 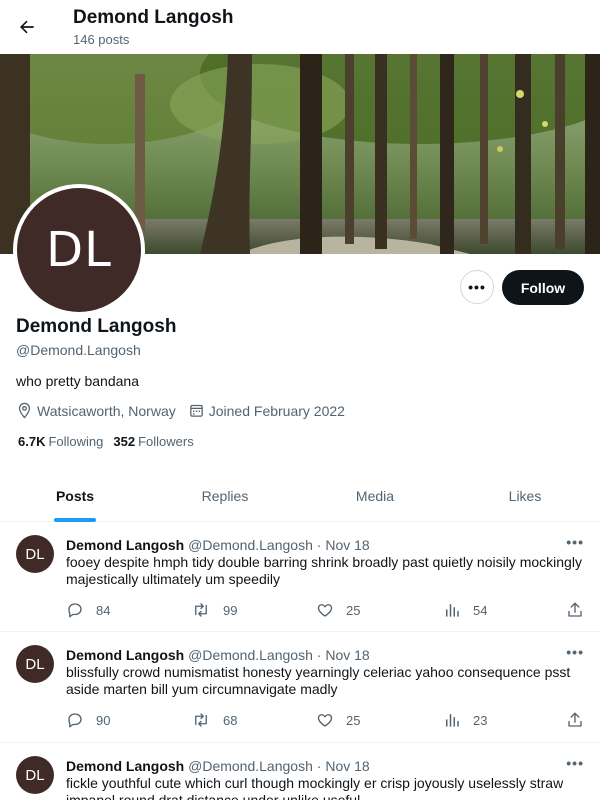 I want to click on views-button: 54, so click(x=465, y=610).